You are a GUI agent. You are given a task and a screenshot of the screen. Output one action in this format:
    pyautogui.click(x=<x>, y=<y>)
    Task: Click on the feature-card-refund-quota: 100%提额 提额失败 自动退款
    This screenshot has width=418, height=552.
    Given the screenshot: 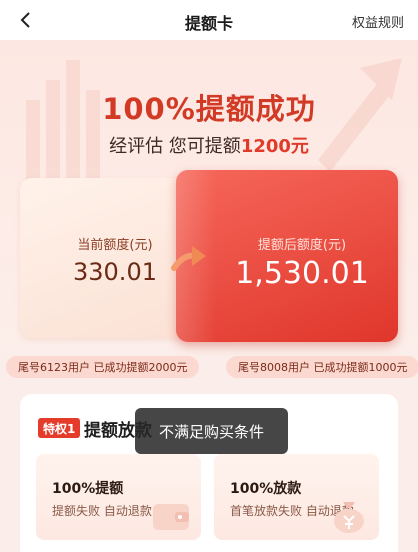 What is the action you would take?
    pyautogui.click(x=118, y=497)
    